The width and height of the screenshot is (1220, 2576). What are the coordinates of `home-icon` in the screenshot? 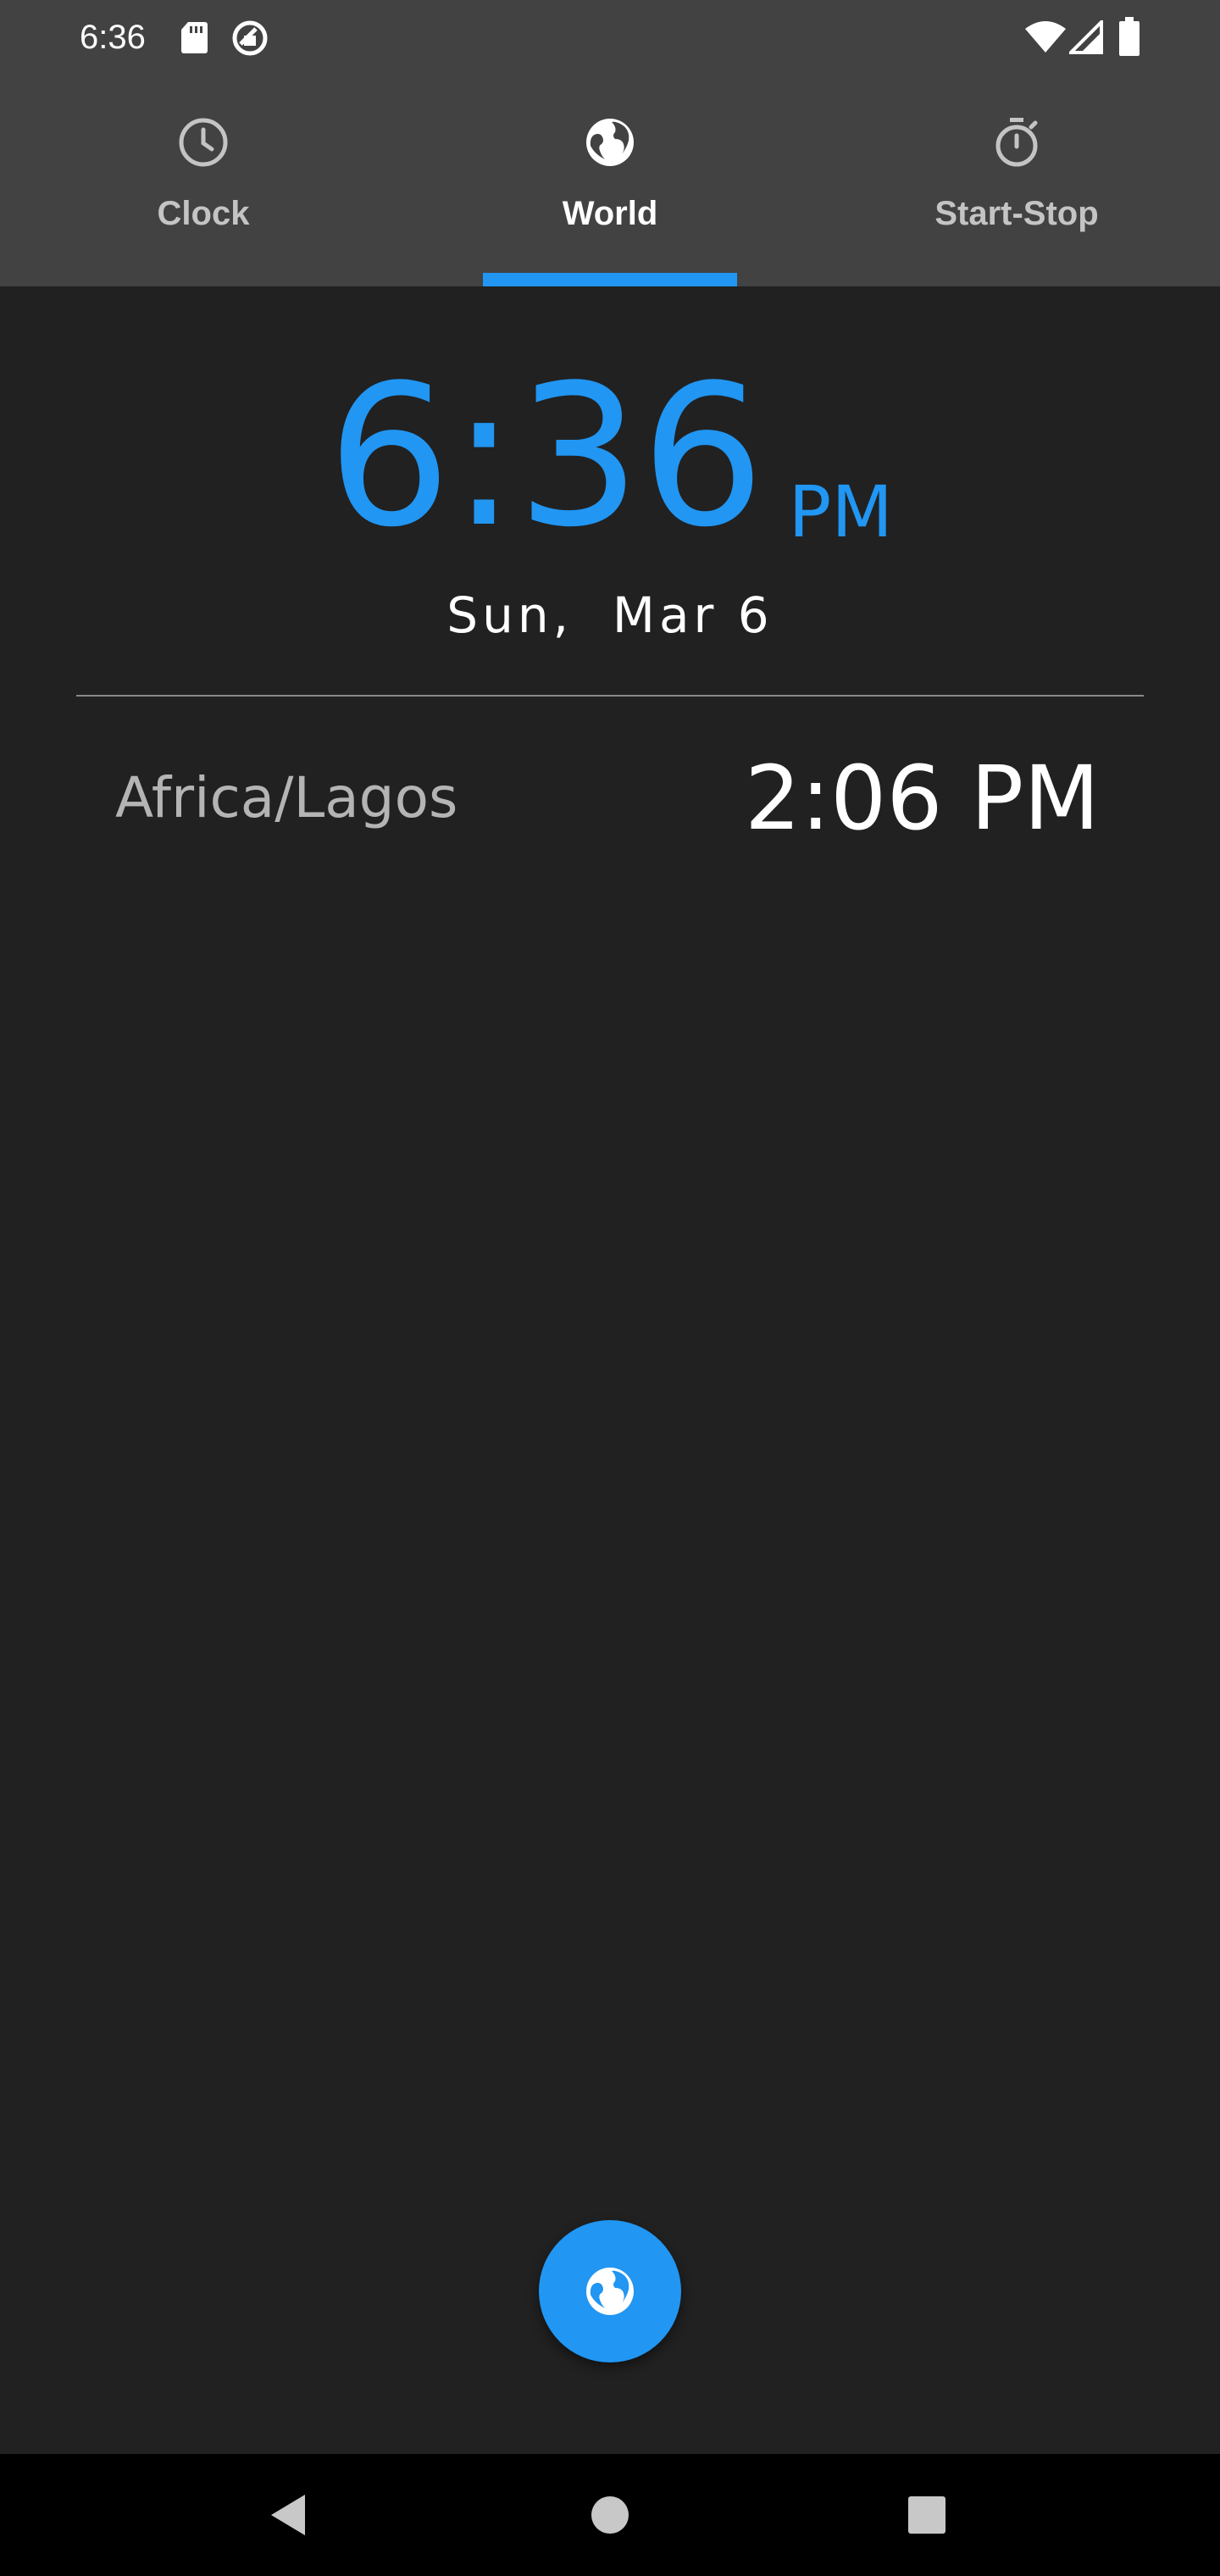 It's located at (610, 2515).